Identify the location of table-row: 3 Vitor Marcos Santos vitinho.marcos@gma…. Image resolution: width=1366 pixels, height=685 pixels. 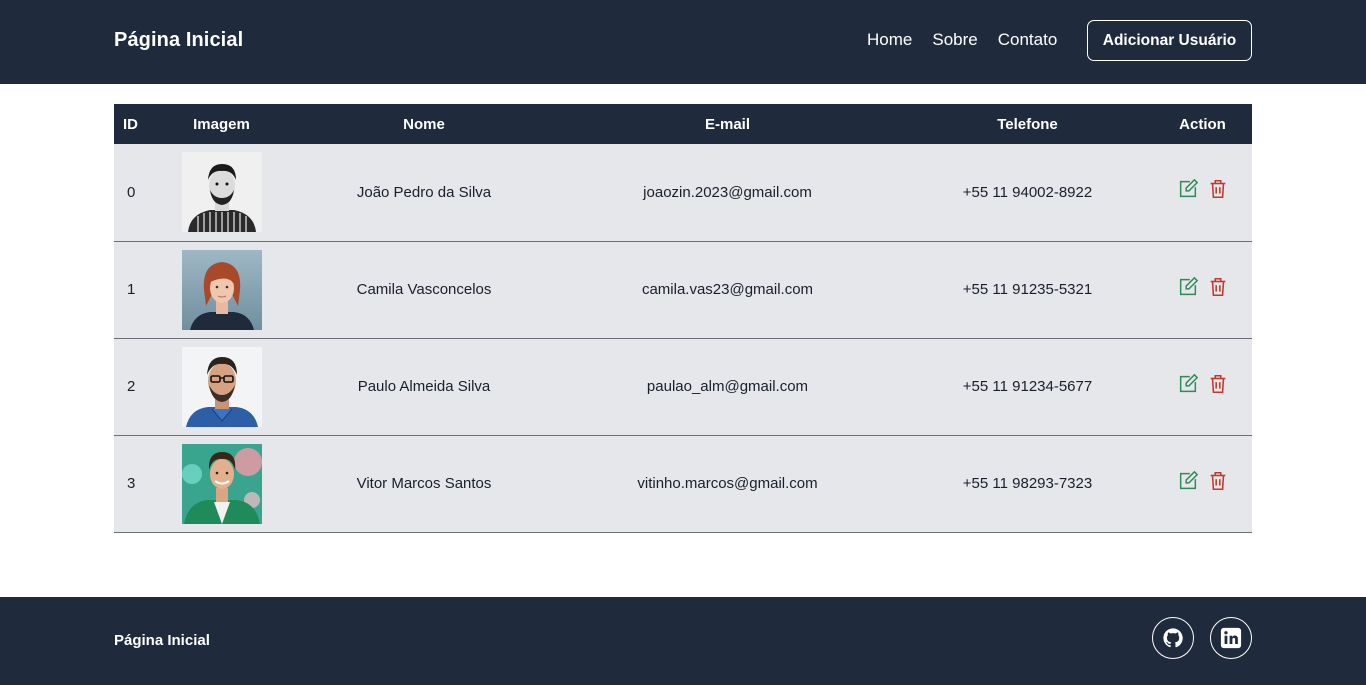
(683, 483).